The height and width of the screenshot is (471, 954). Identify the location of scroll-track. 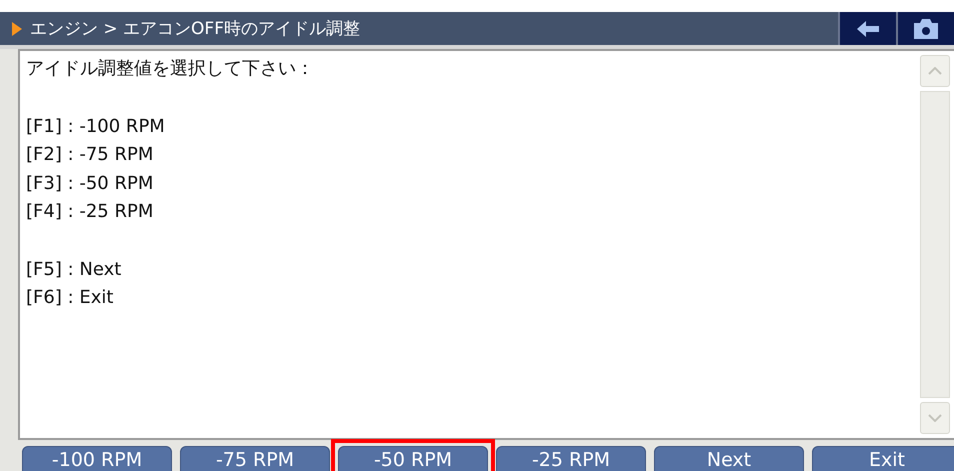
(935, 244).